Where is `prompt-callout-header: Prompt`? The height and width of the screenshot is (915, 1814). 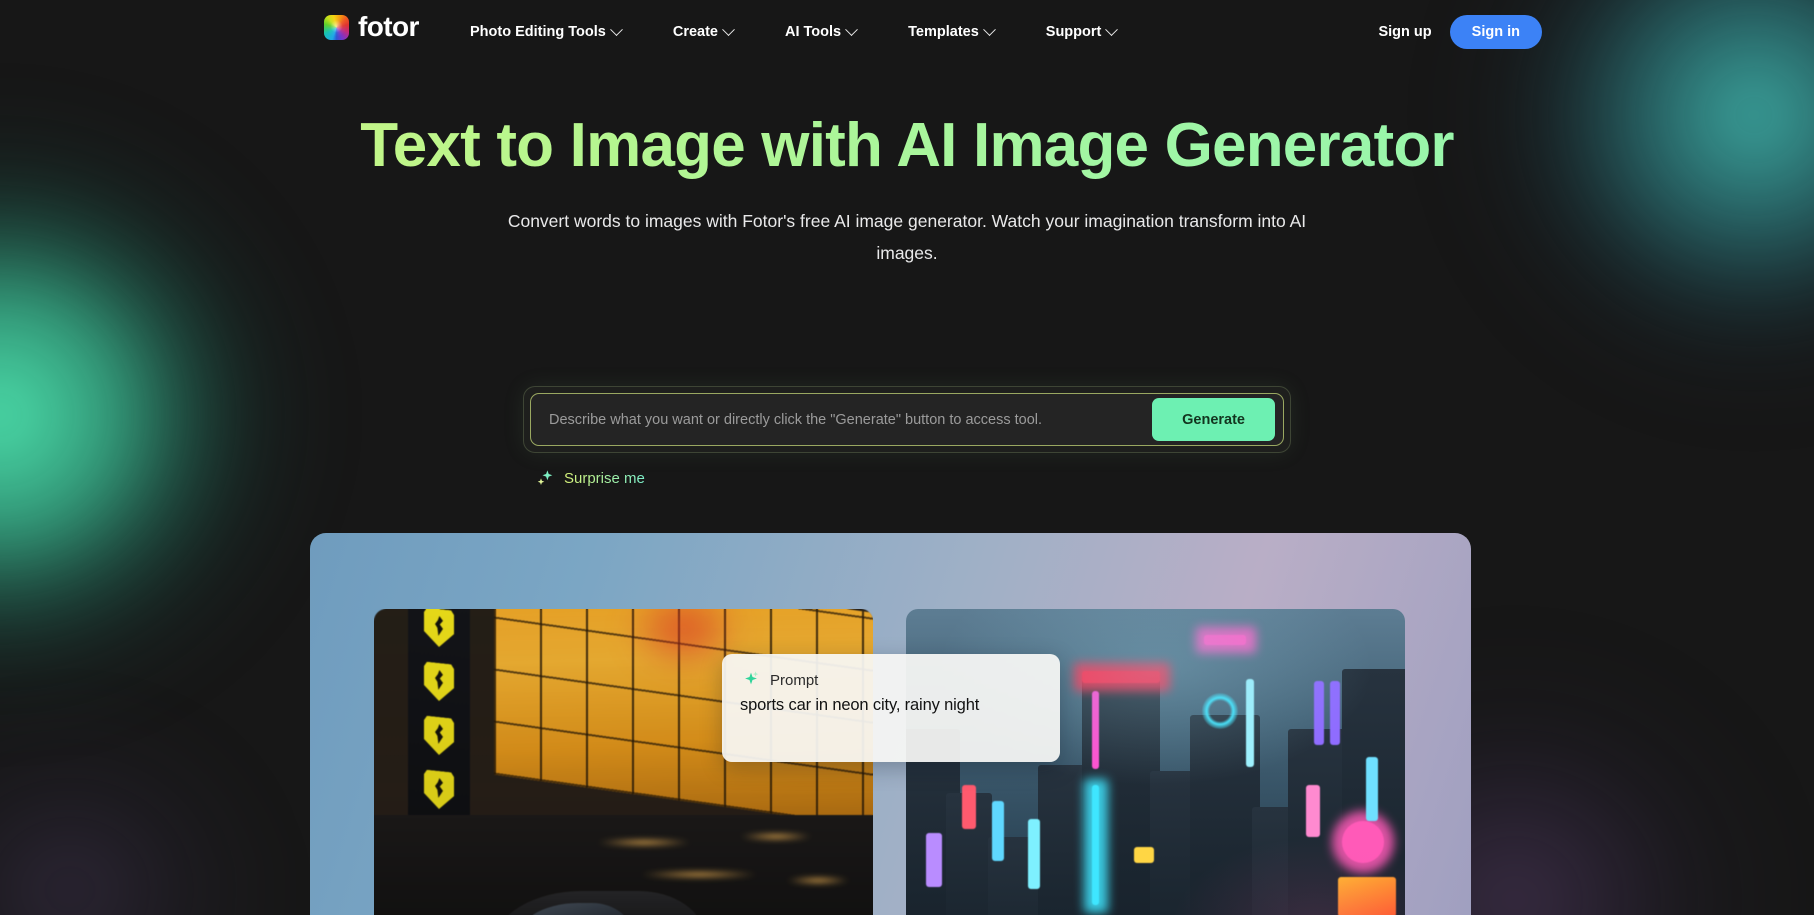
prompt-callout-header: Prompt is located at coordinates (891, 680).